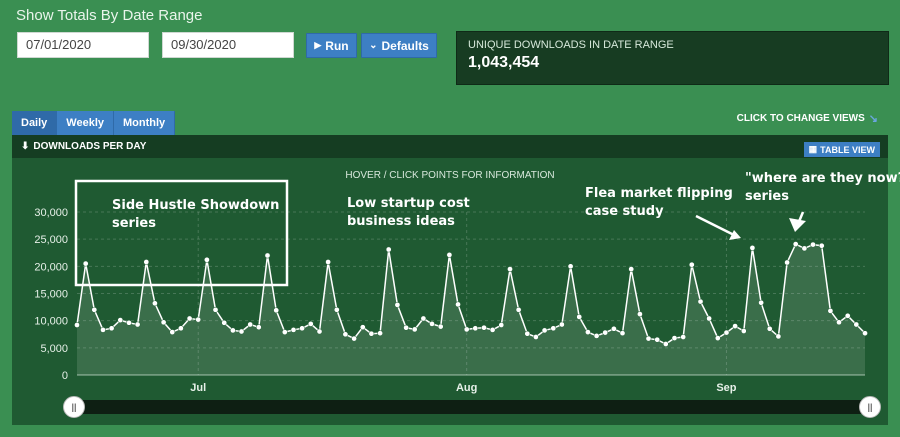 The image size is (900, 437). What do you see at coordinates (715, 225) in the screenshot?
I see `arrow-line` at bounding box center [715, 225].